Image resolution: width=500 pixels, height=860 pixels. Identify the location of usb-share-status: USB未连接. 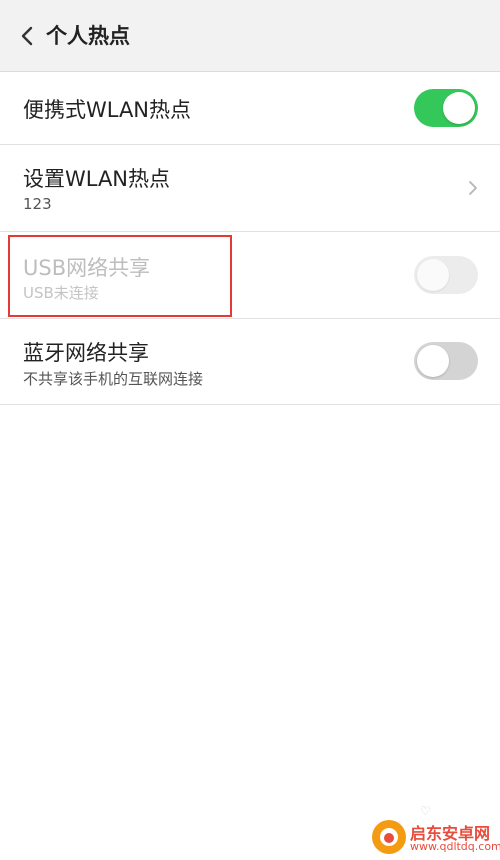
(61, 293).